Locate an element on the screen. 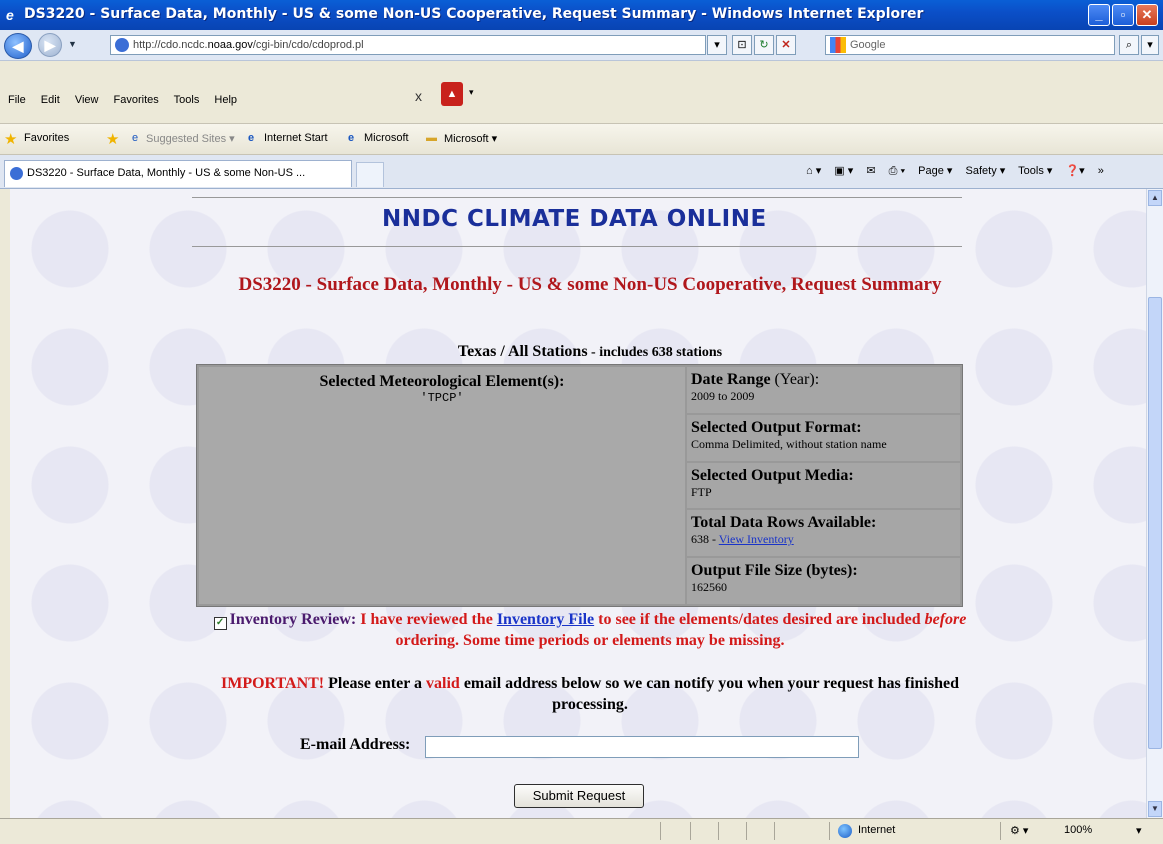 Image resolution: width=1163 pixels, height=844 pixels. important-text: Please enter a is located at coordinates (375, 683).